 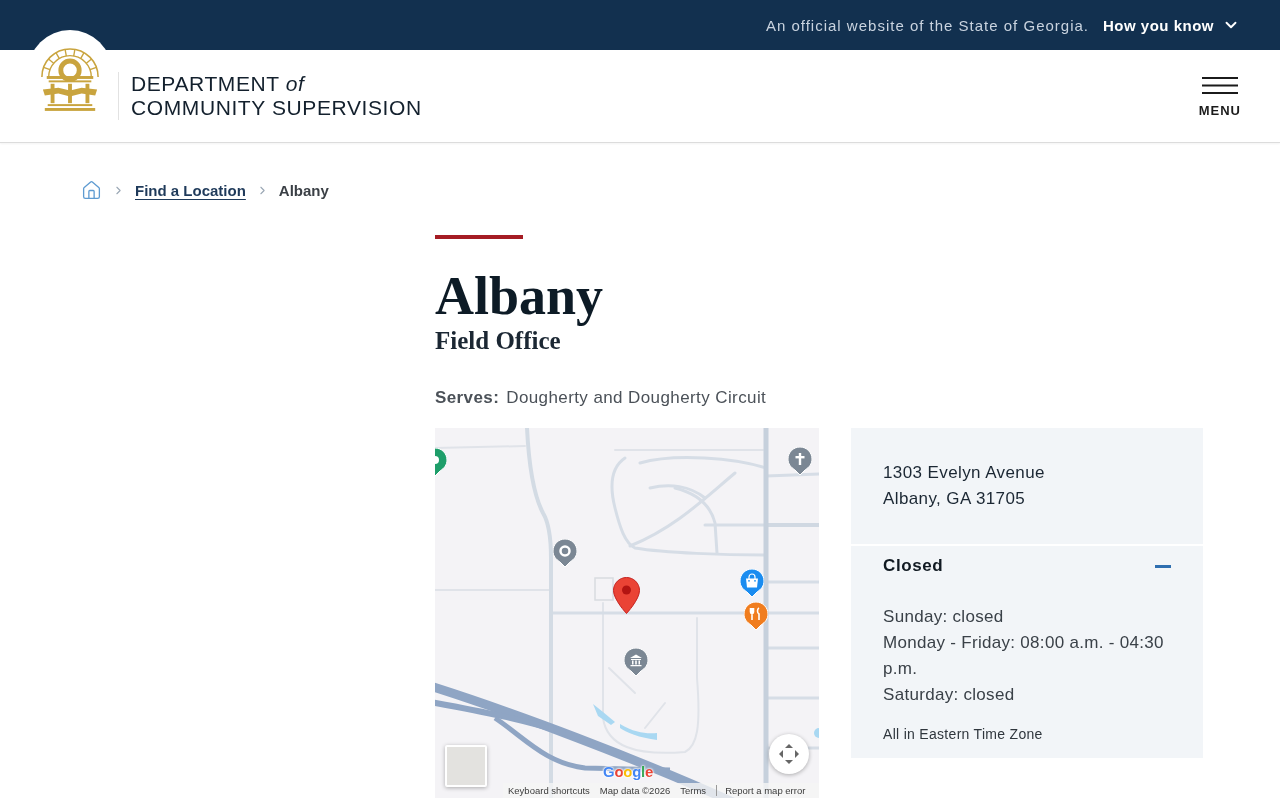 I want to click on time-zone-note: All in Eastern Time Zone, so click(x=963, y=734).